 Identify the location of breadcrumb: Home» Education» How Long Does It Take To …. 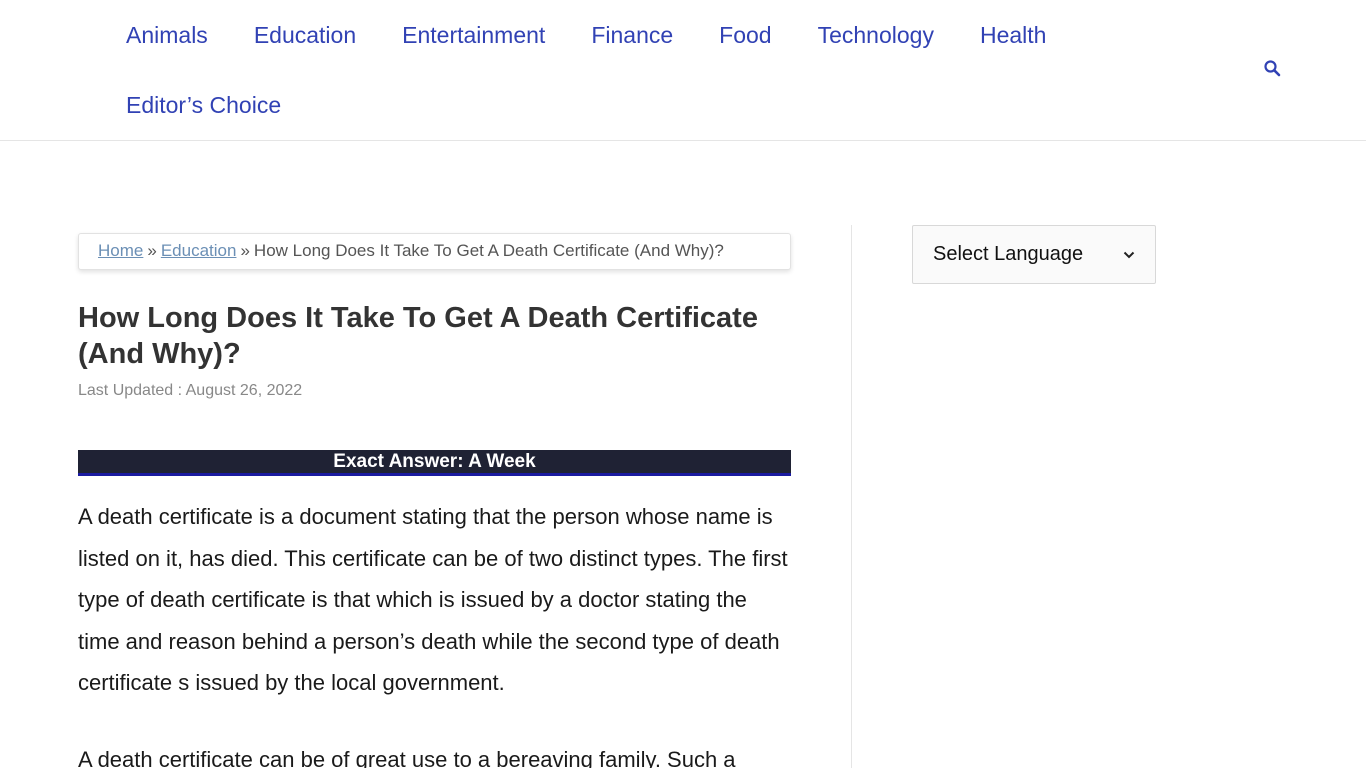
(434, 251).